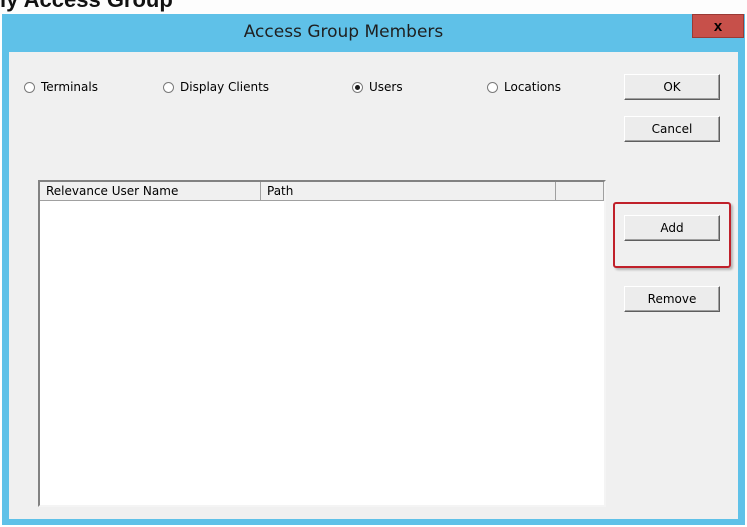 The width and height of the screenshot is (747, 527). I want to click on radio-label: Display Clients, so click(225, 87).